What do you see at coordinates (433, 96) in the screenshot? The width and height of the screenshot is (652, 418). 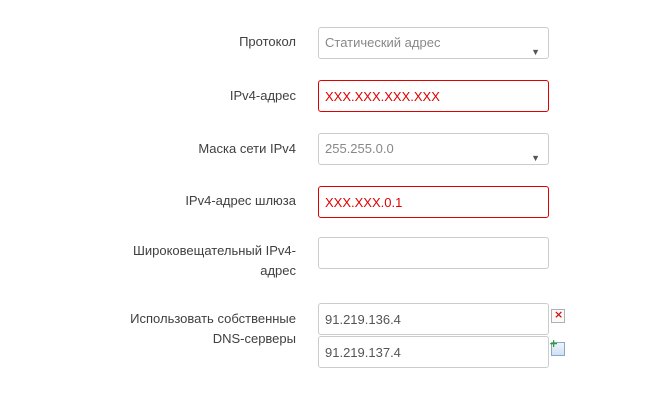 I see `ipv4-address-input` at bounding box center [433, 96].